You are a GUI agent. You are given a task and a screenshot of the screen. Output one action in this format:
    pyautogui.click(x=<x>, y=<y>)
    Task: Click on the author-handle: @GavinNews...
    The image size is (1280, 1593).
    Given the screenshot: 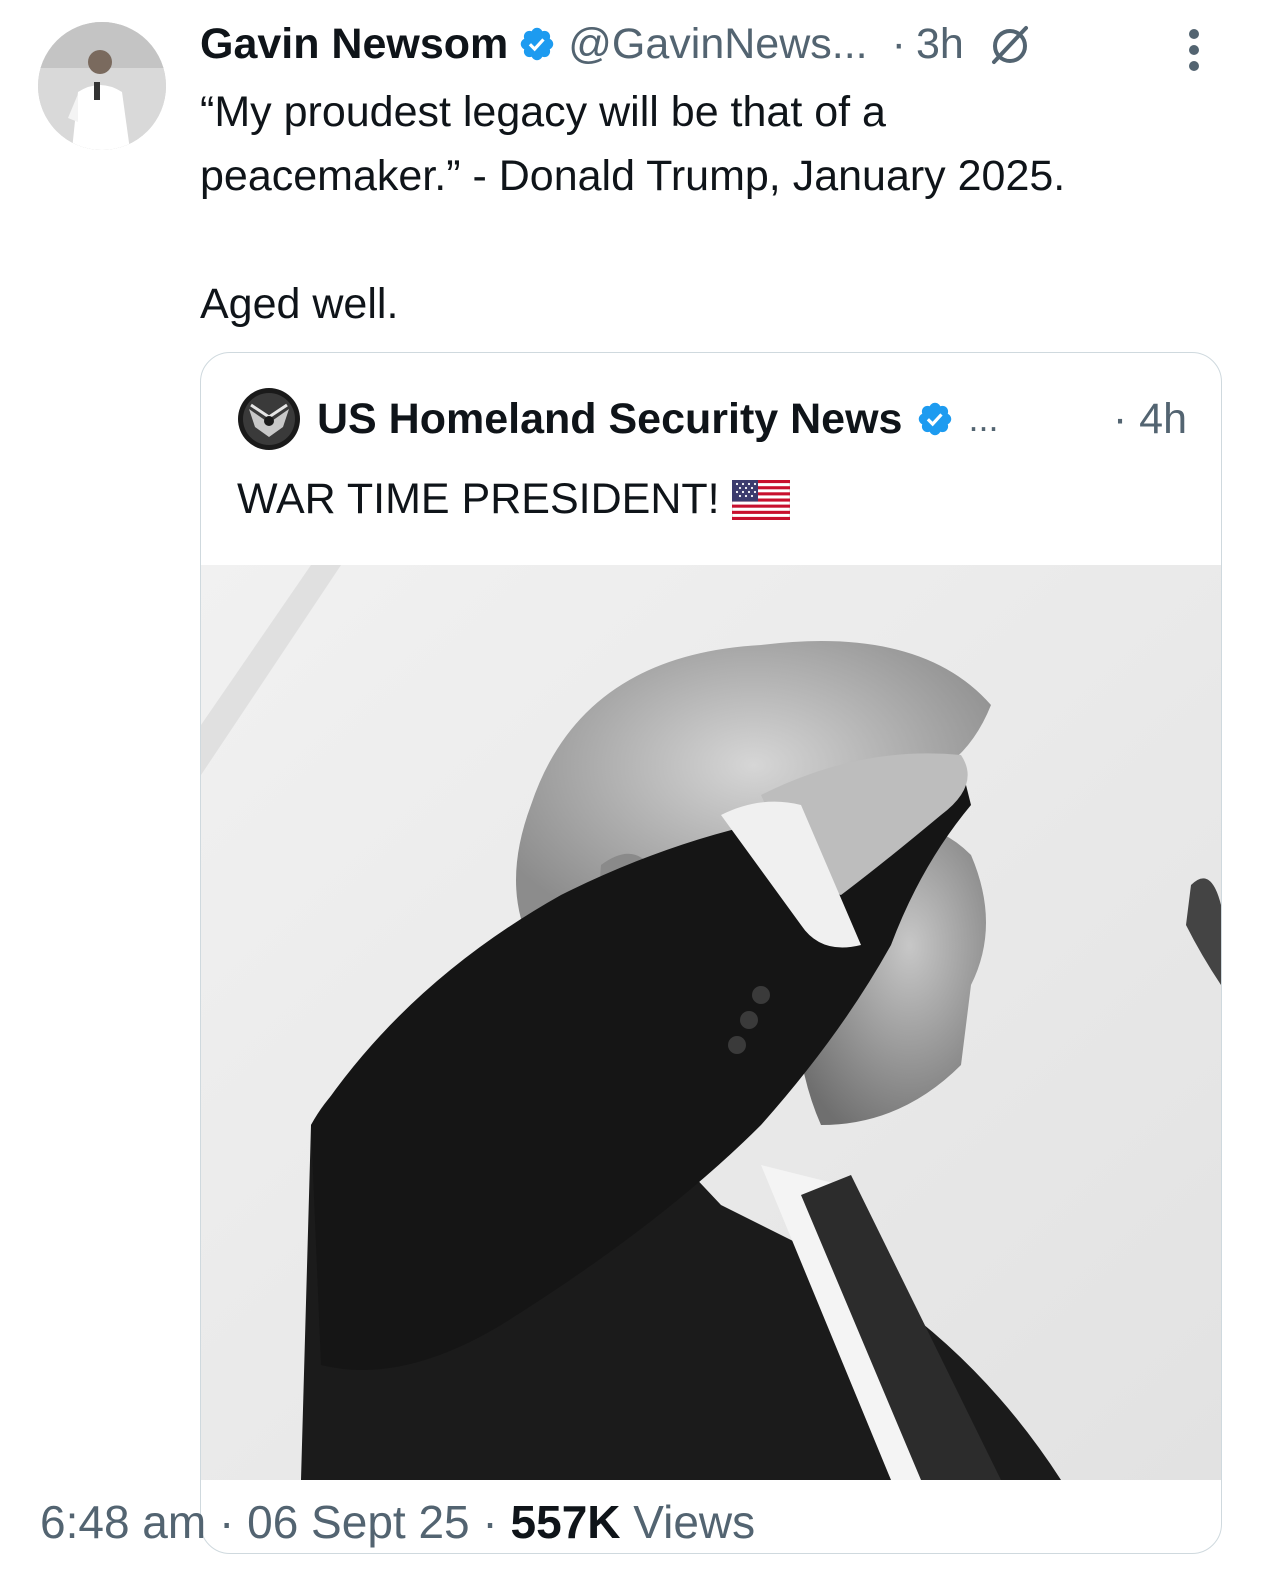 What is the action you would take?
    pyautogui.click(x=717, y=44)
    